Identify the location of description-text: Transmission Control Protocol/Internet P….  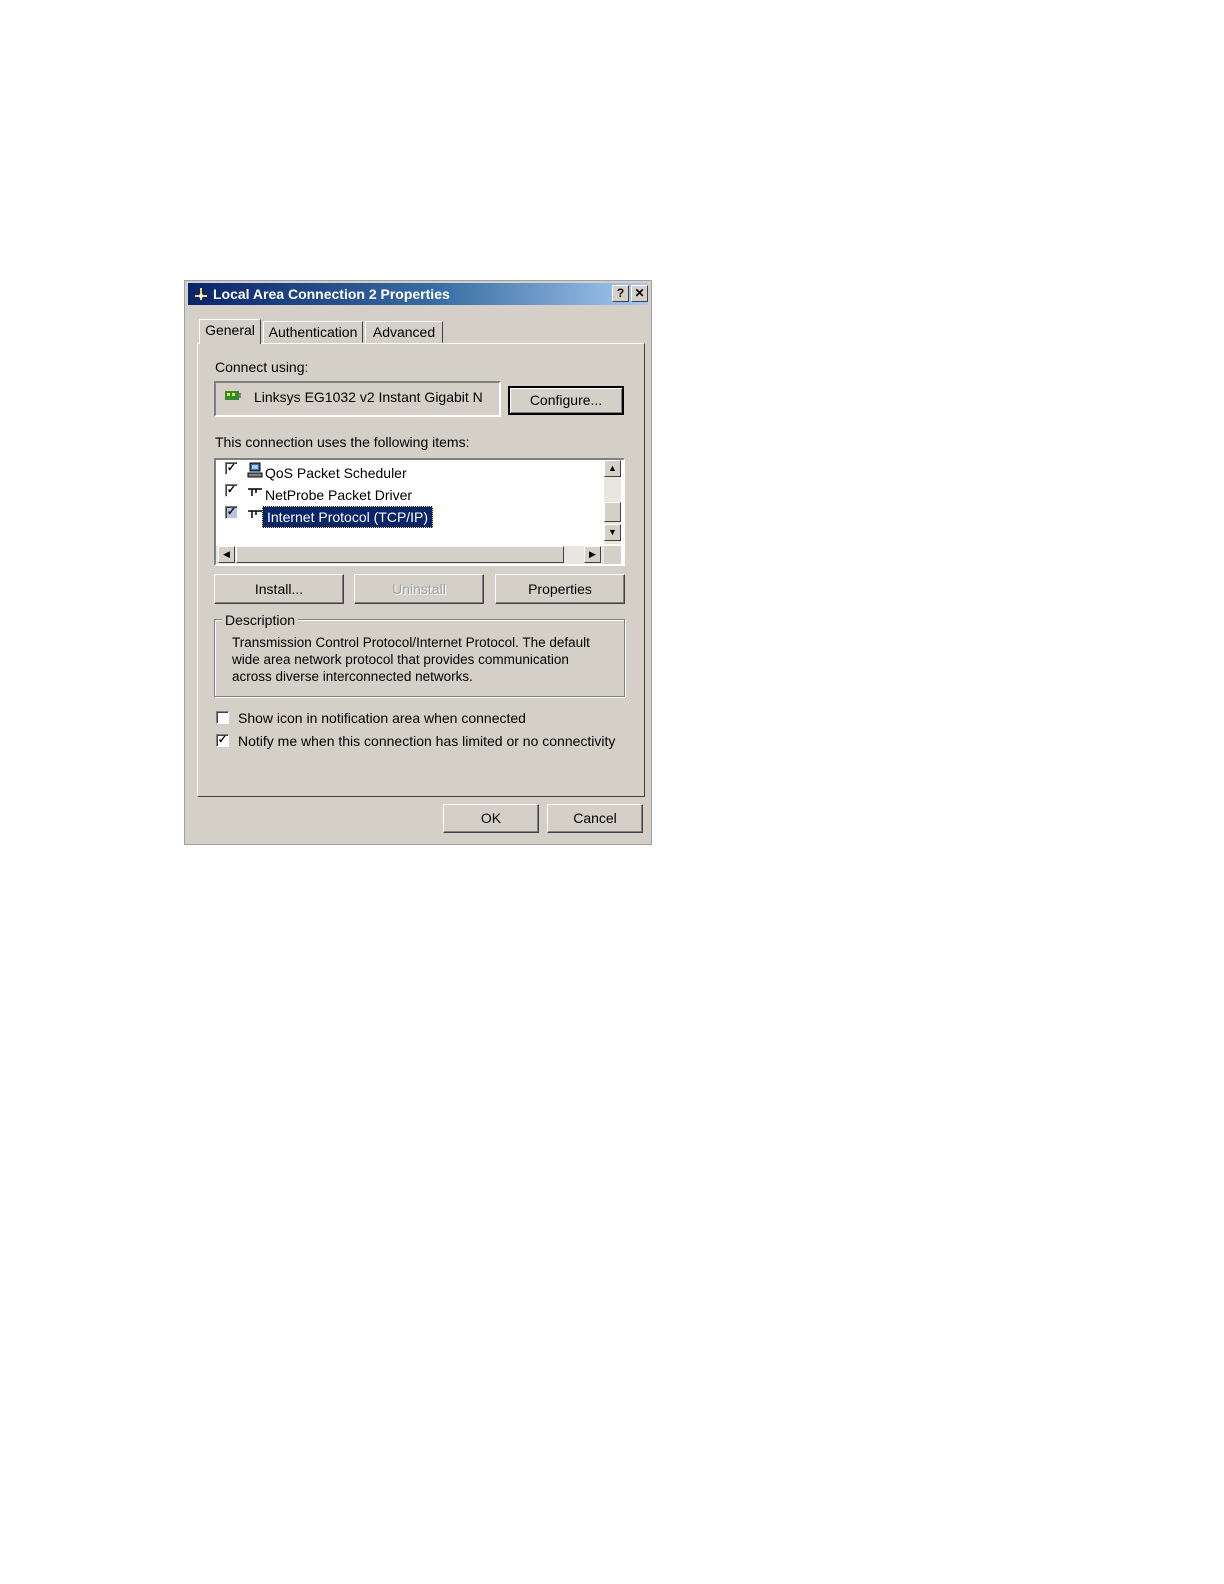
(411, 659).